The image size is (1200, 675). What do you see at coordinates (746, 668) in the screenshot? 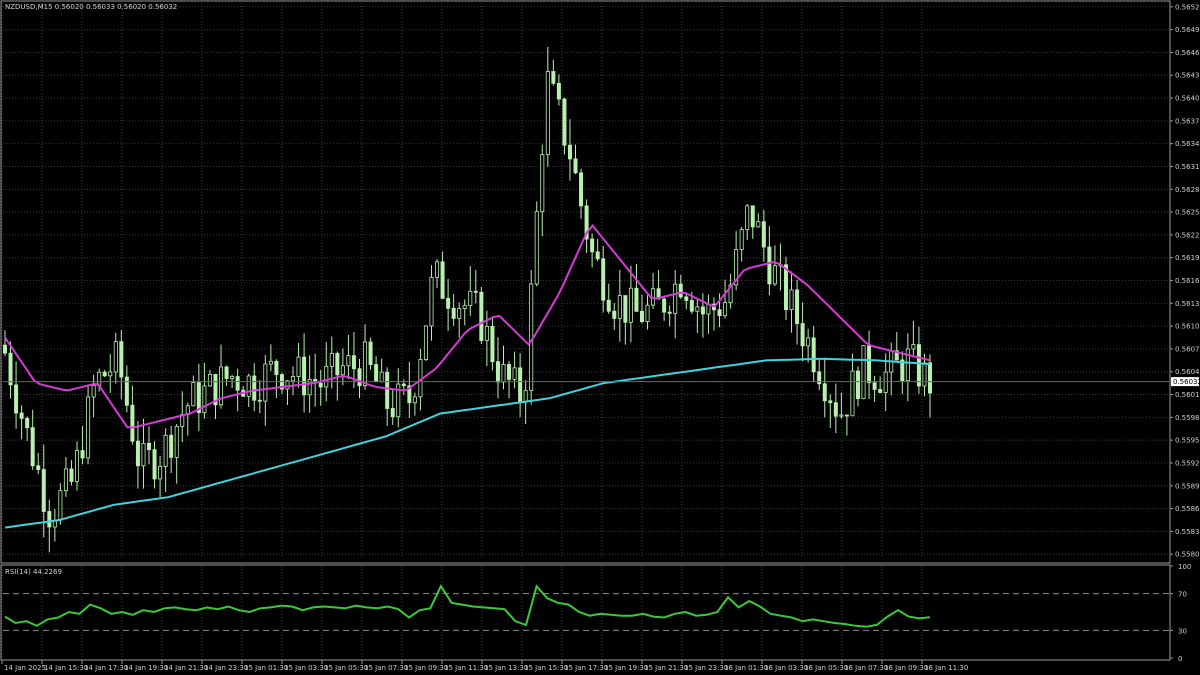
I see `time-tick-label: 16 Jan 01:30` at bounding box center [746, 668].